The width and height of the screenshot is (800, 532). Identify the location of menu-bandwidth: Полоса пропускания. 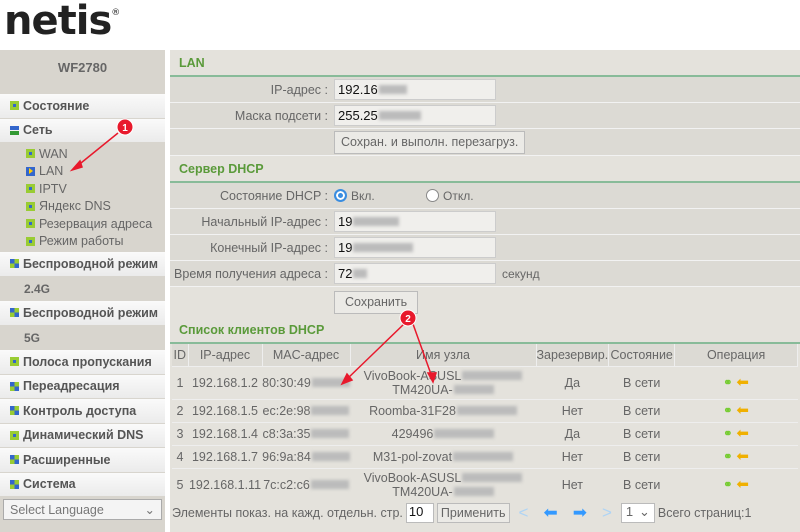
(82, 362).